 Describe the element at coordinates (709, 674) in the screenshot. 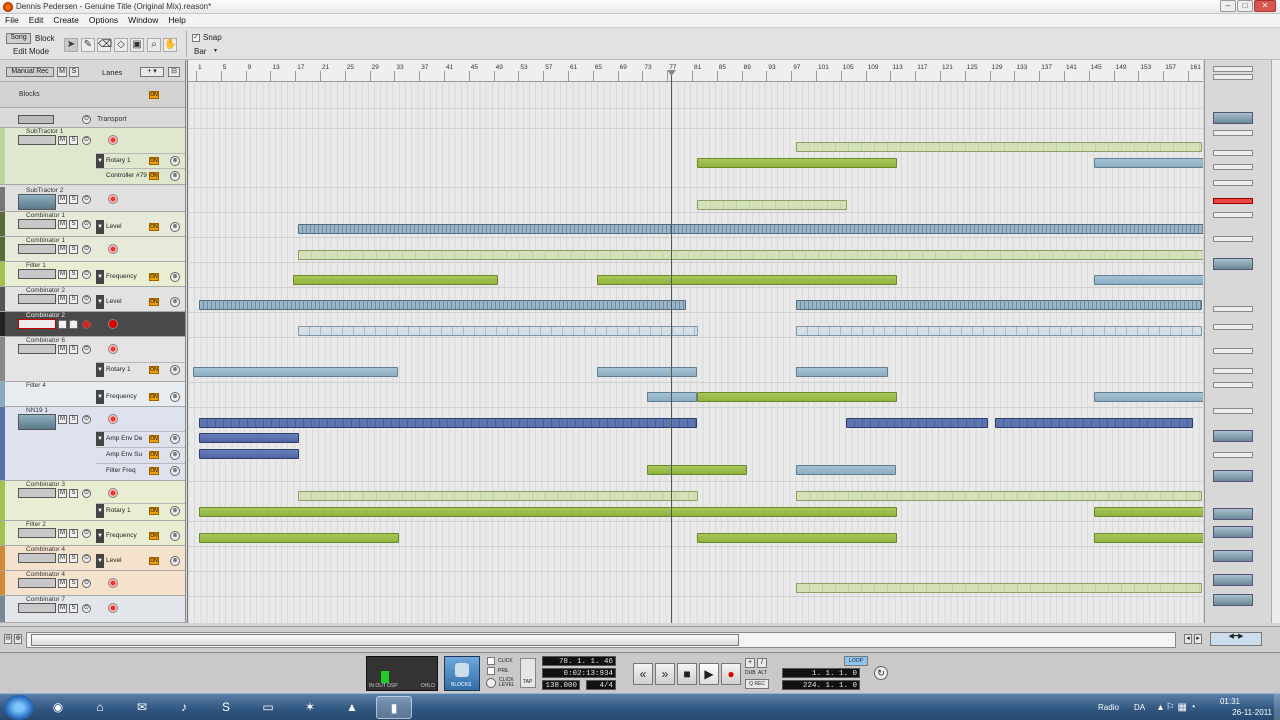

I see `play-button: ▶` at that location.